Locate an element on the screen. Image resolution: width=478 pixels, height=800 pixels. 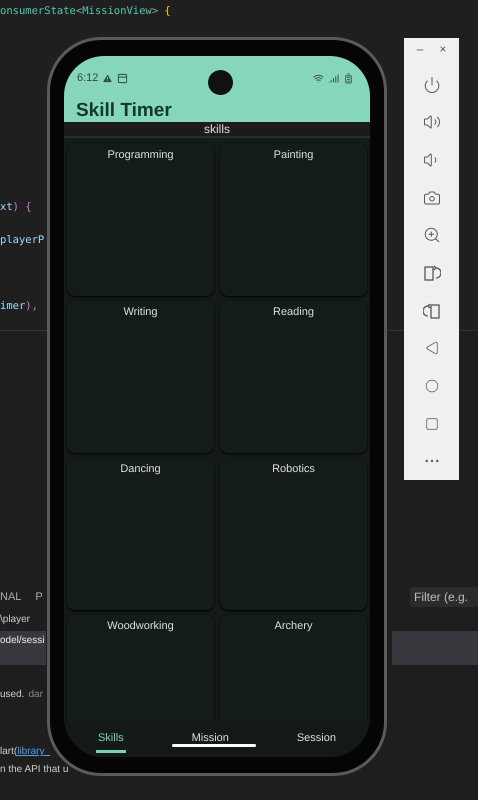
nav-tab: Mission is located at coordinates (210, 739).